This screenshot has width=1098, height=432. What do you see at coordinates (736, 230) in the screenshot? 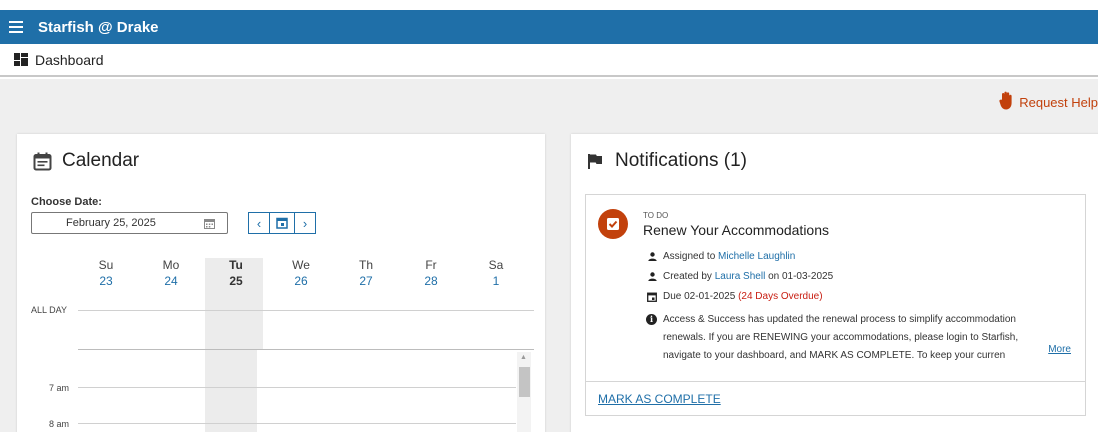
I see `notification-title: Renew Your Accommodations` at bounding box center [736, 230].